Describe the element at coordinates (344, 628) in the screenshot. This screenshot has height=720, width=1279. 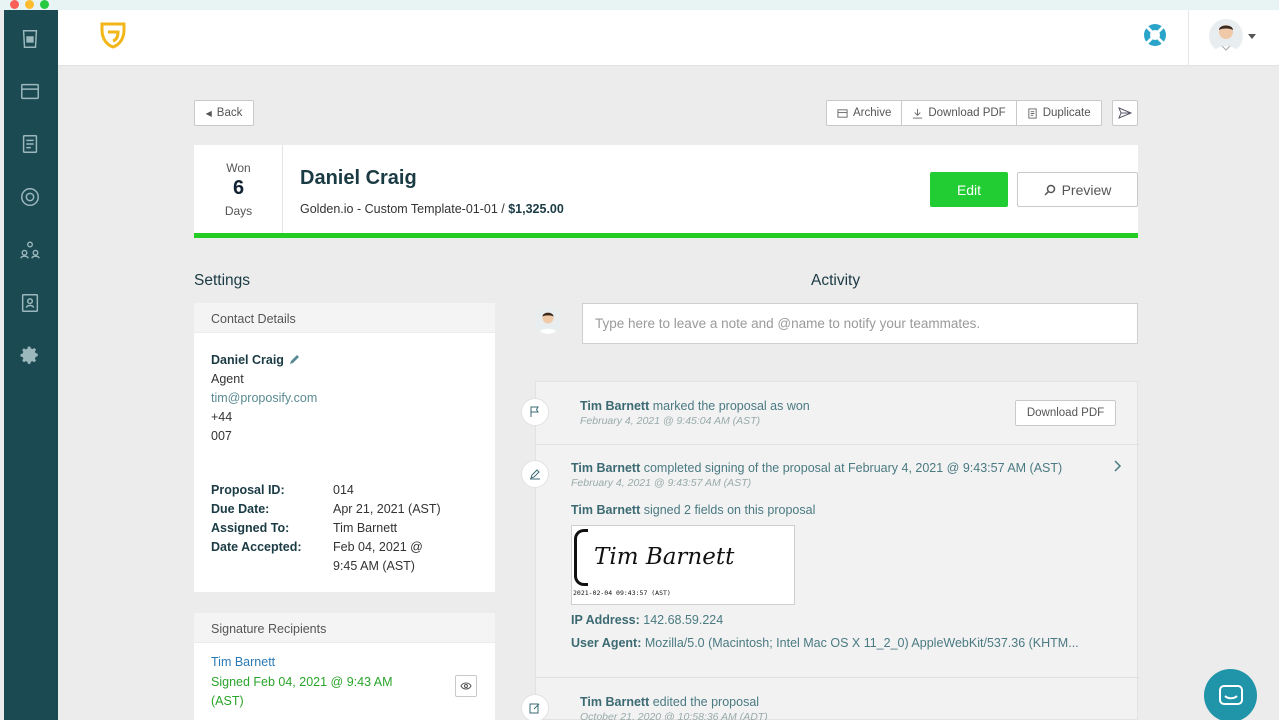
I see `signature-recipients-heading: Signature Recipients` at that location.